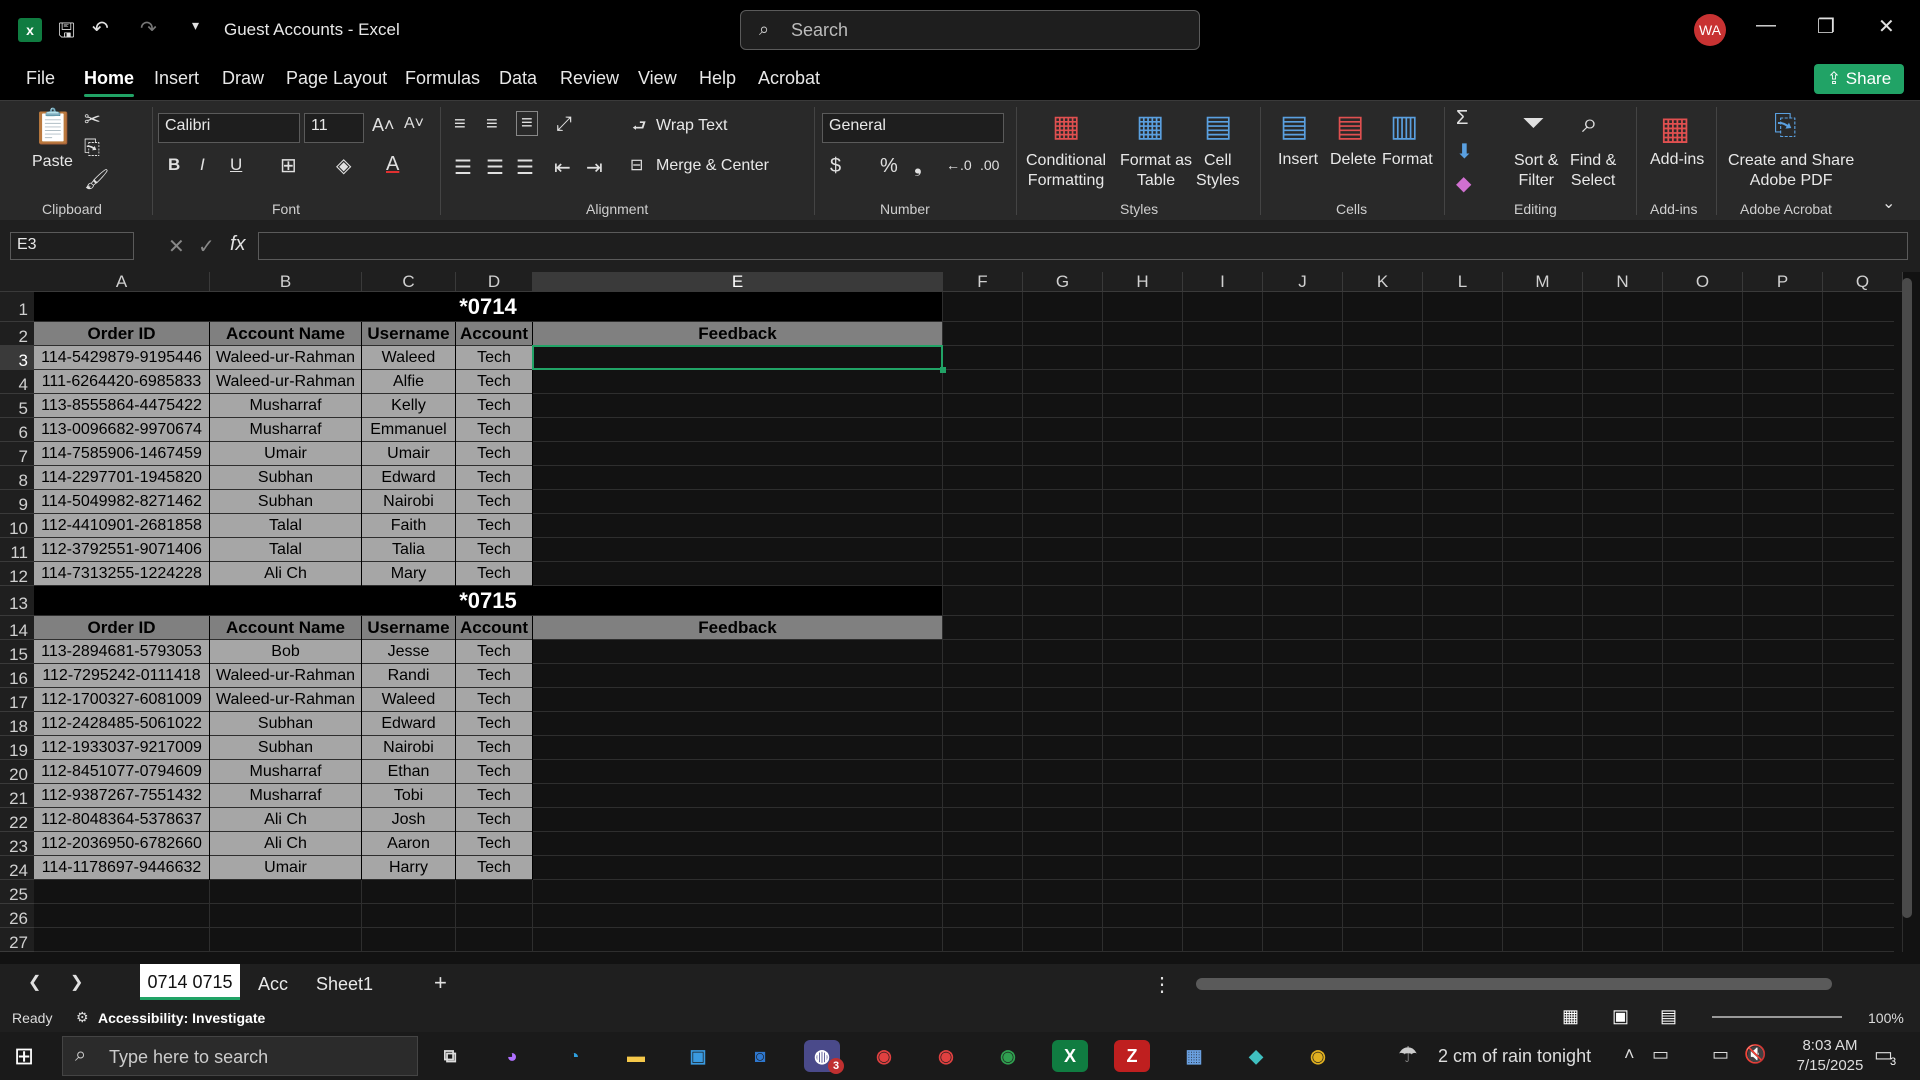 The image size is (1920, 1080). I want to click on section-title: *0715, so click(488, 600).